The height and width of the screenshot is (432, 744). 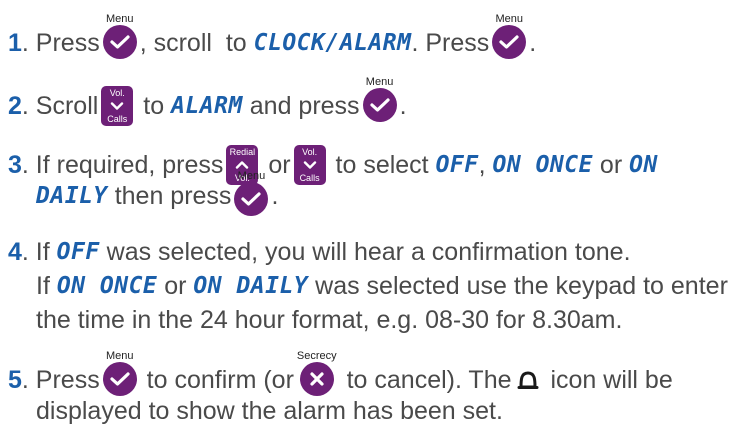 What do you see at coordinates (316, 356) in the screenshot?
I see `key-caption: Secrecy` at bounding box center [316, 356].